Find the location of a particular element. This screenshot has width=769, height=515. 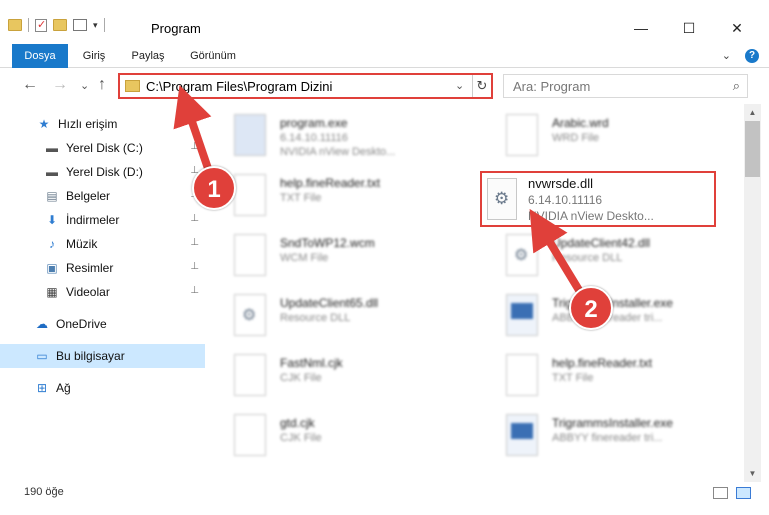

details-view-icon is located at coordinates (720, 493).